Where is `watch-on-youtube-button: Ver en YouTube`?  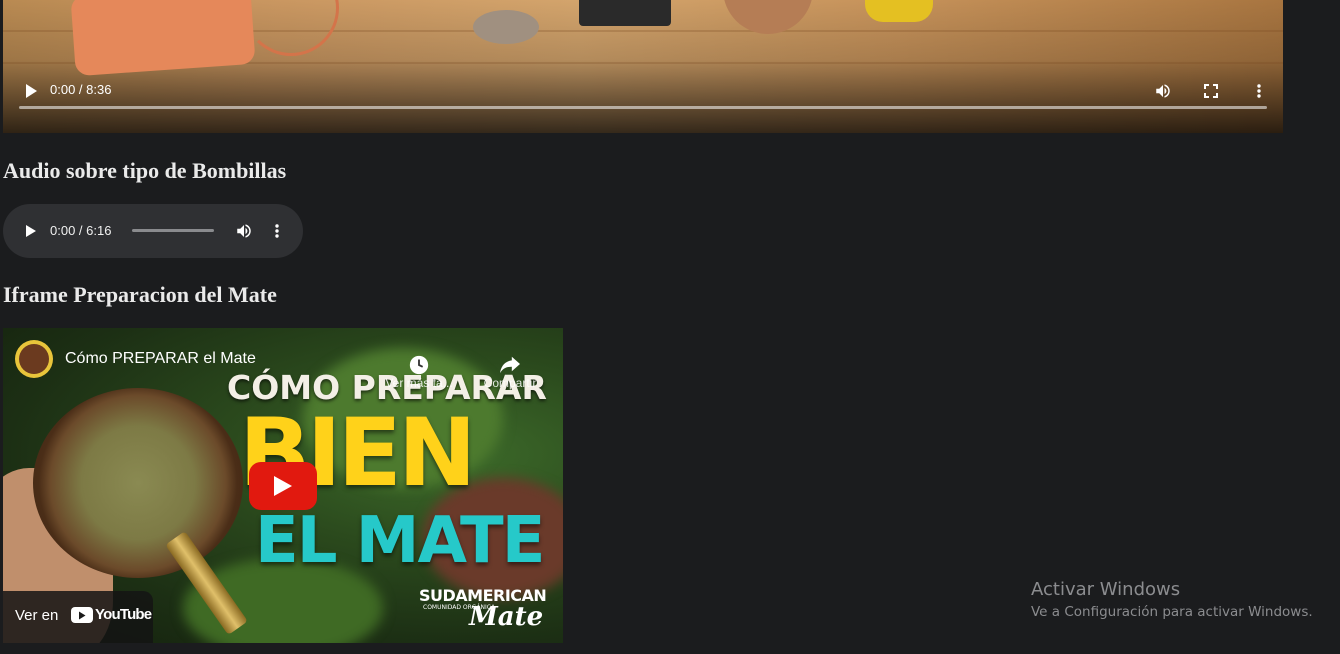 watch-on-youtube-button: Ver en YouTube is located at coordinates (78, 617).